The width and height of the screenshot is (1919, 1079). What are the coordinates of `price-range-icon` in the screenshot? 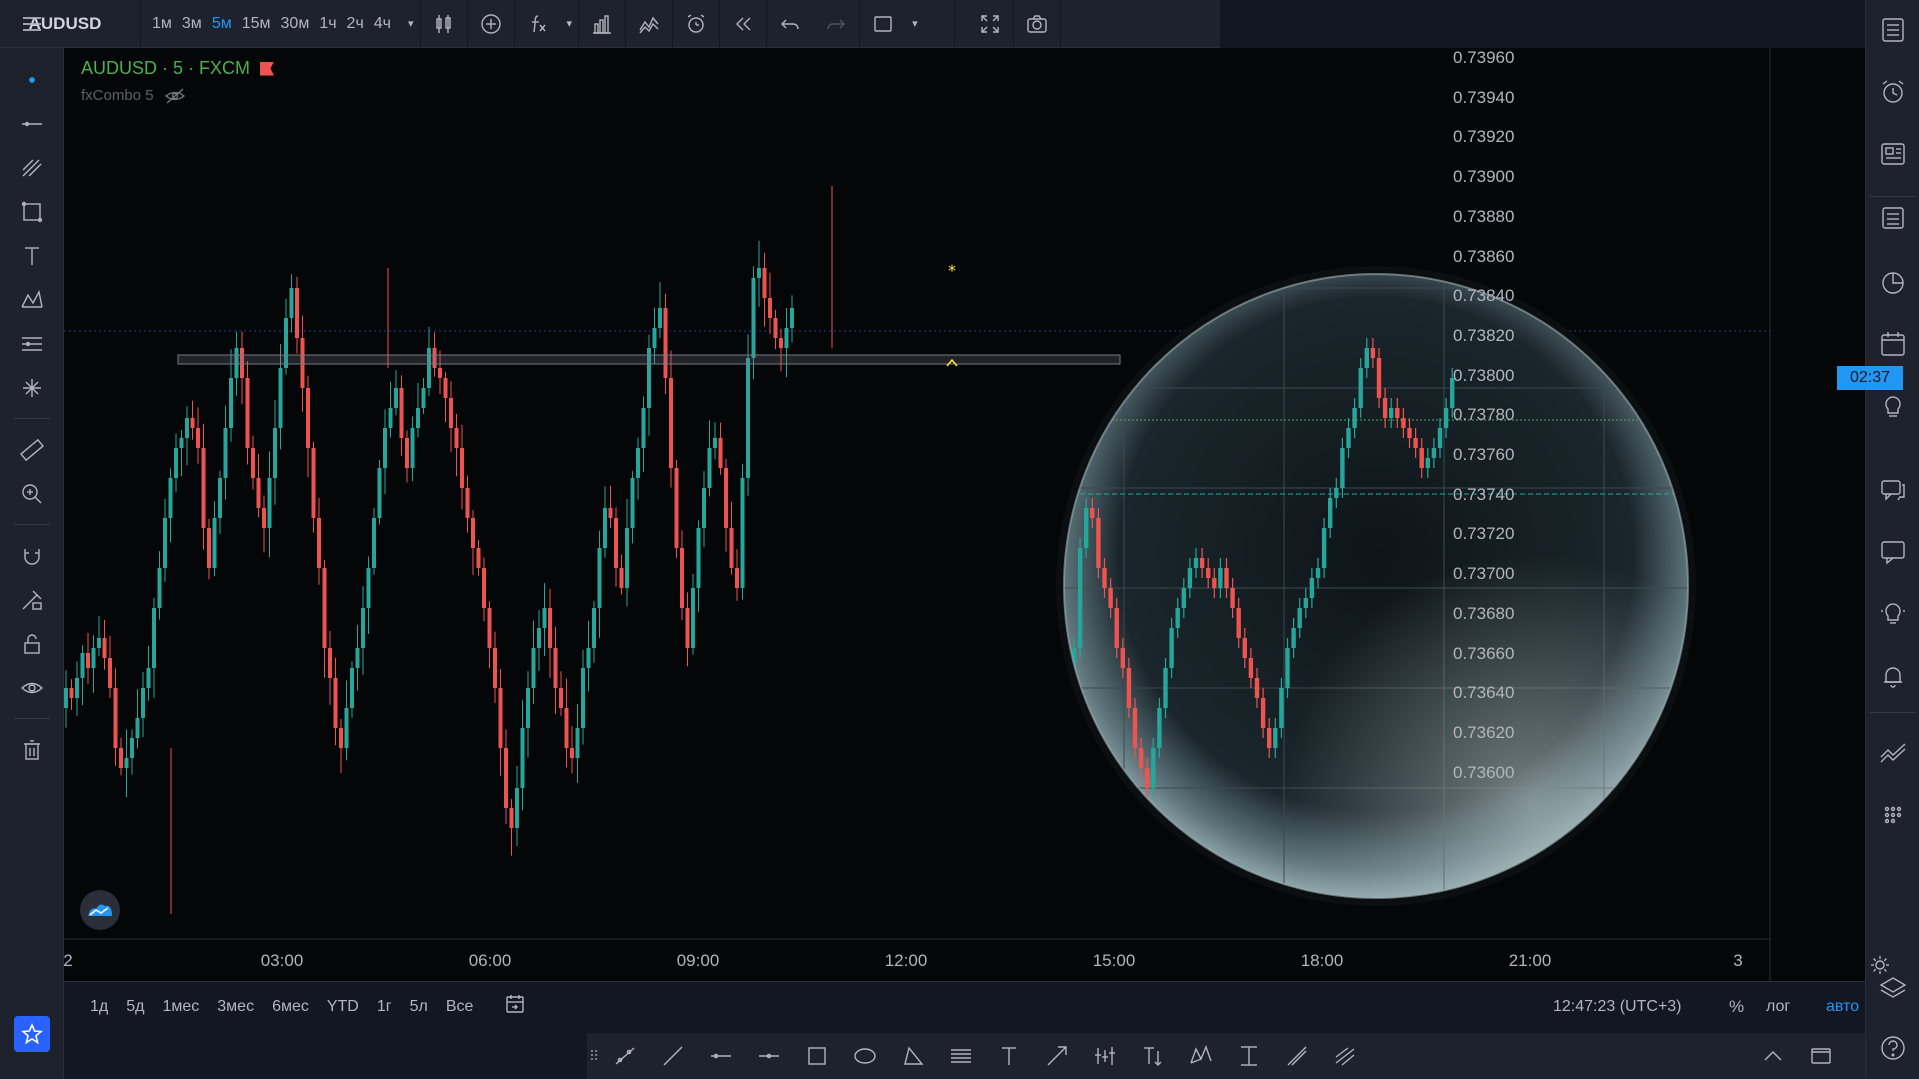 It's located at (1249, 1056).